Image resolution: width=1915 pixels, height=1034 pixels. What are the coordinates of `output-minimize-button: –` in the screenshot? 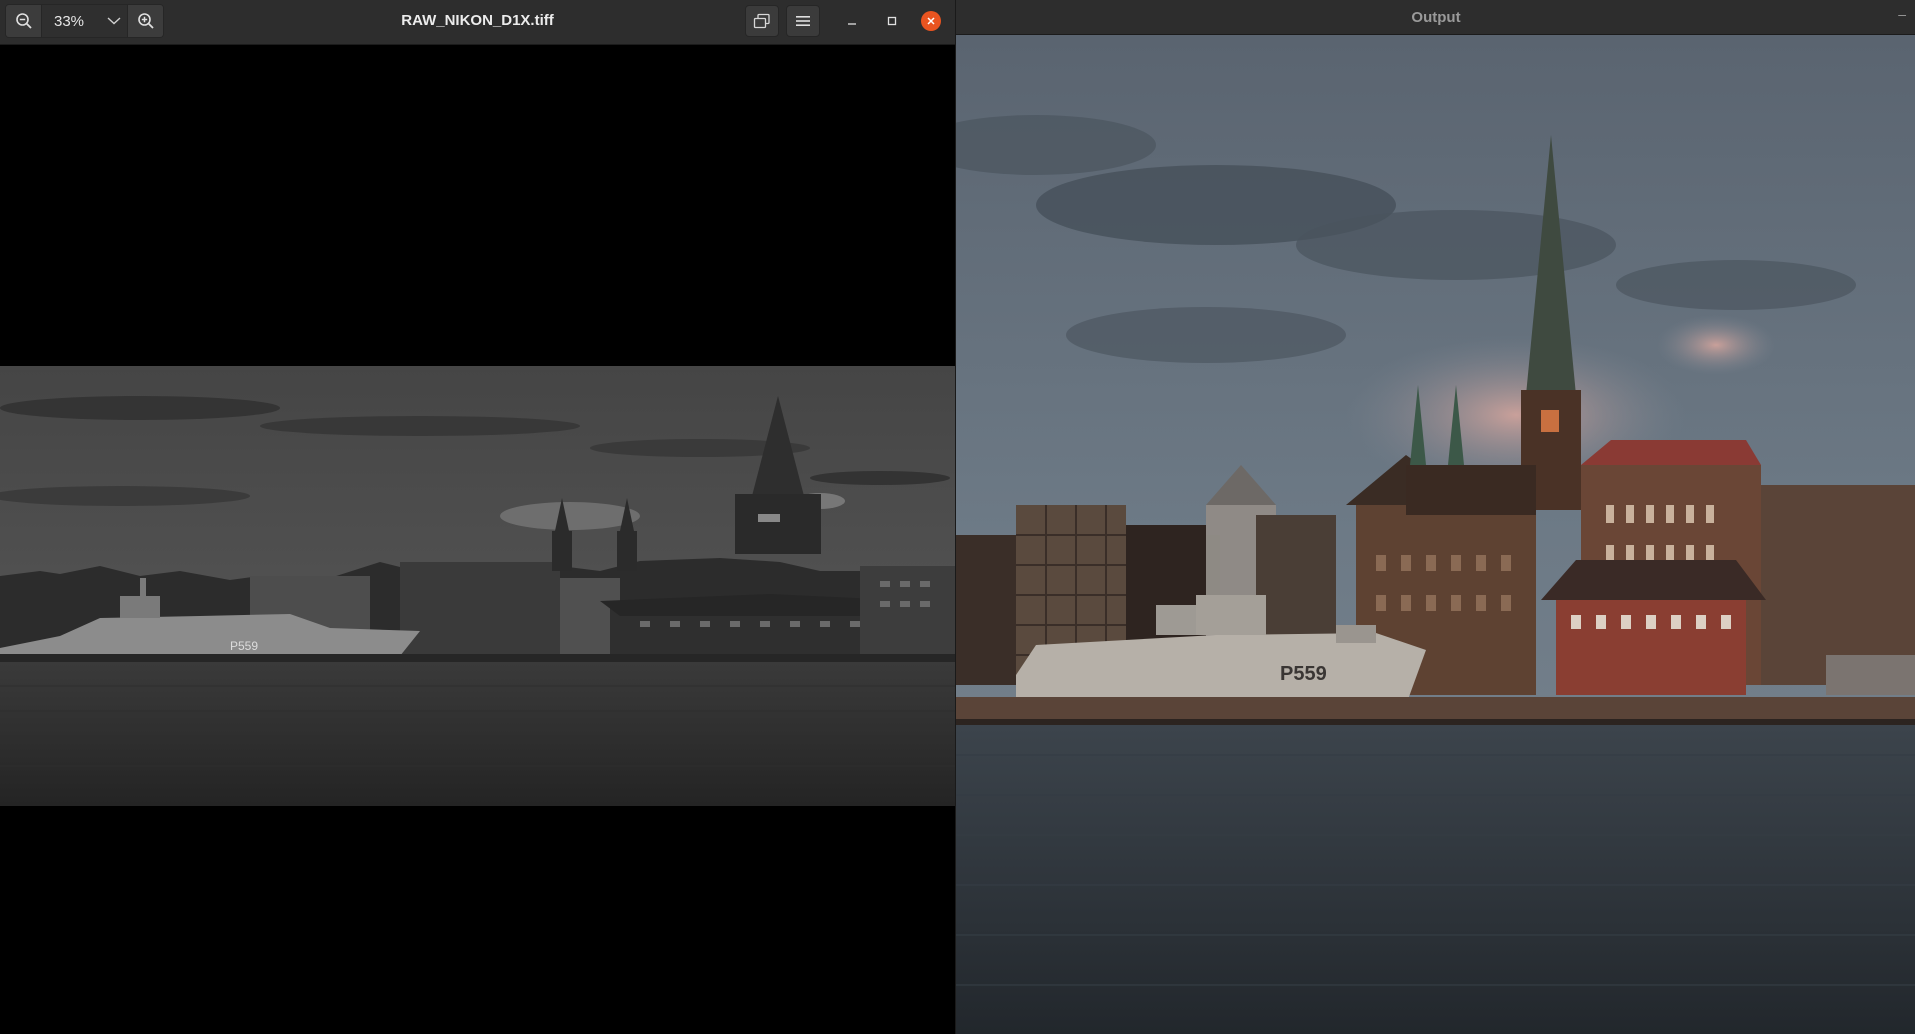 It's located at (1902, 14).